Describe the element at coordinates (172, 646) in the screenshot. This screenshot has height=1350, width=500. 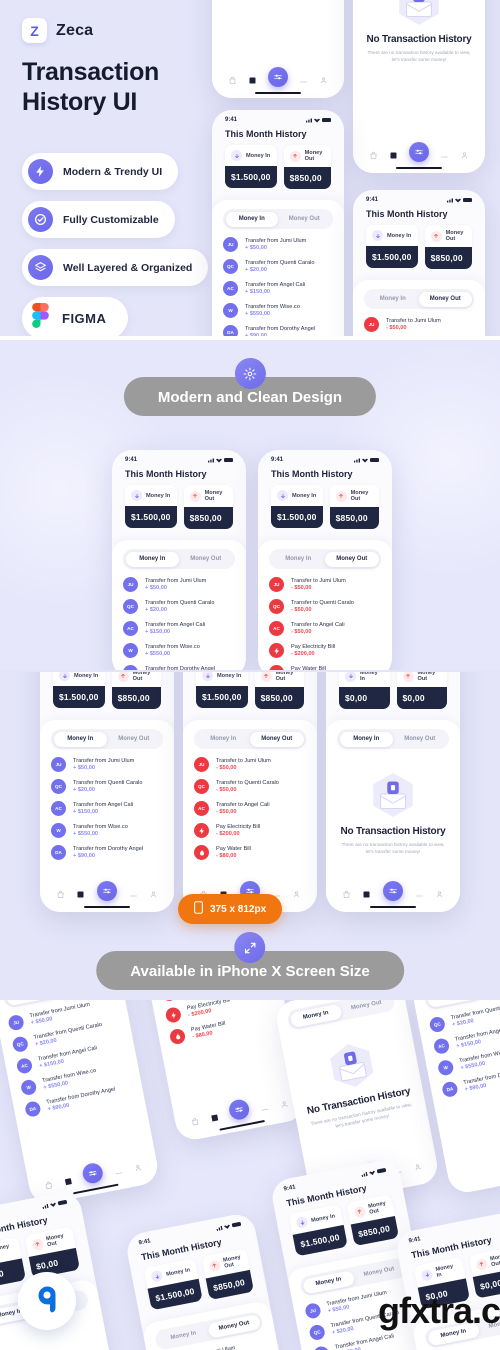
I see `transaction-name: Transfer from Wise.co` at that location.